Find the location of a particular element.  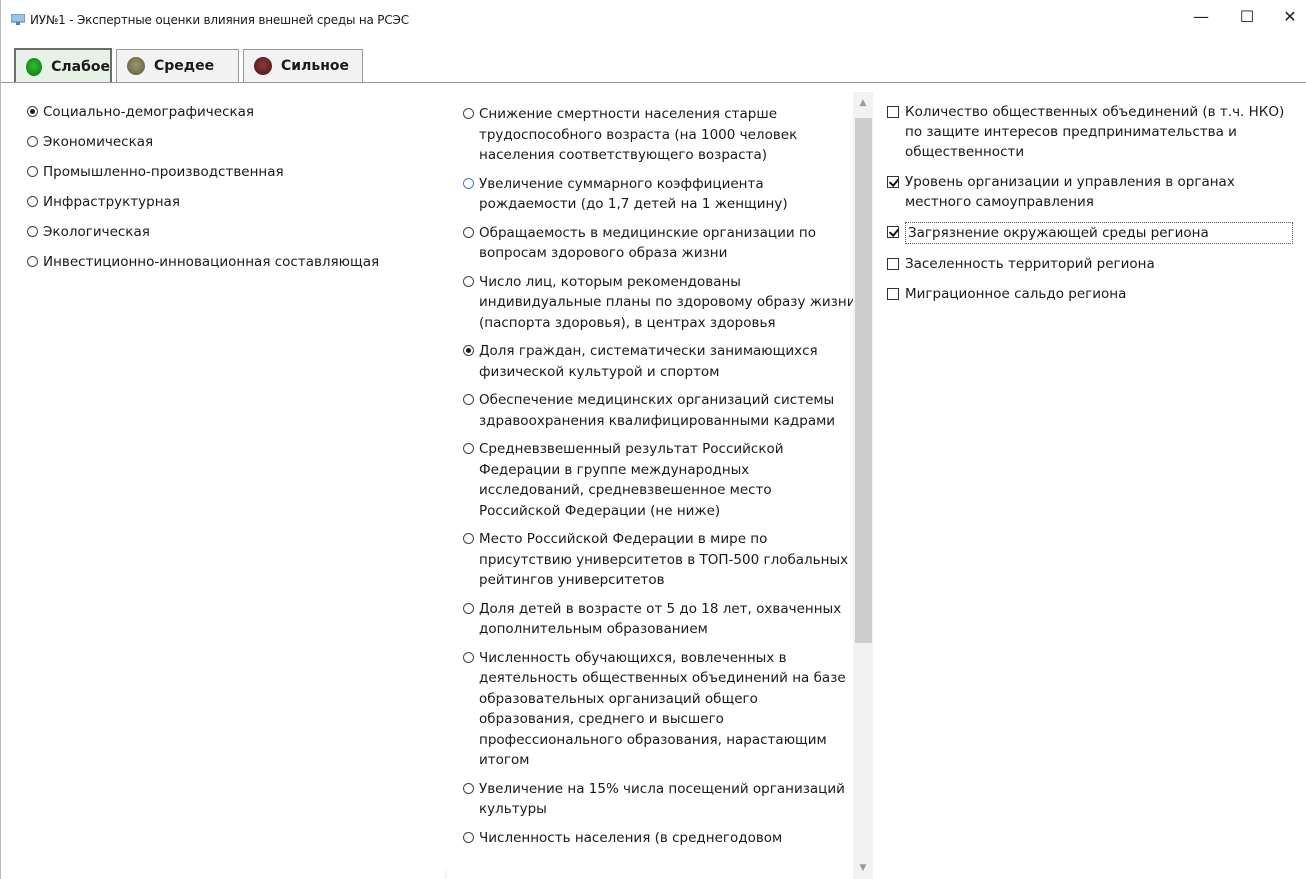

tab-label: Сильное is located at coordinates (315, 66).